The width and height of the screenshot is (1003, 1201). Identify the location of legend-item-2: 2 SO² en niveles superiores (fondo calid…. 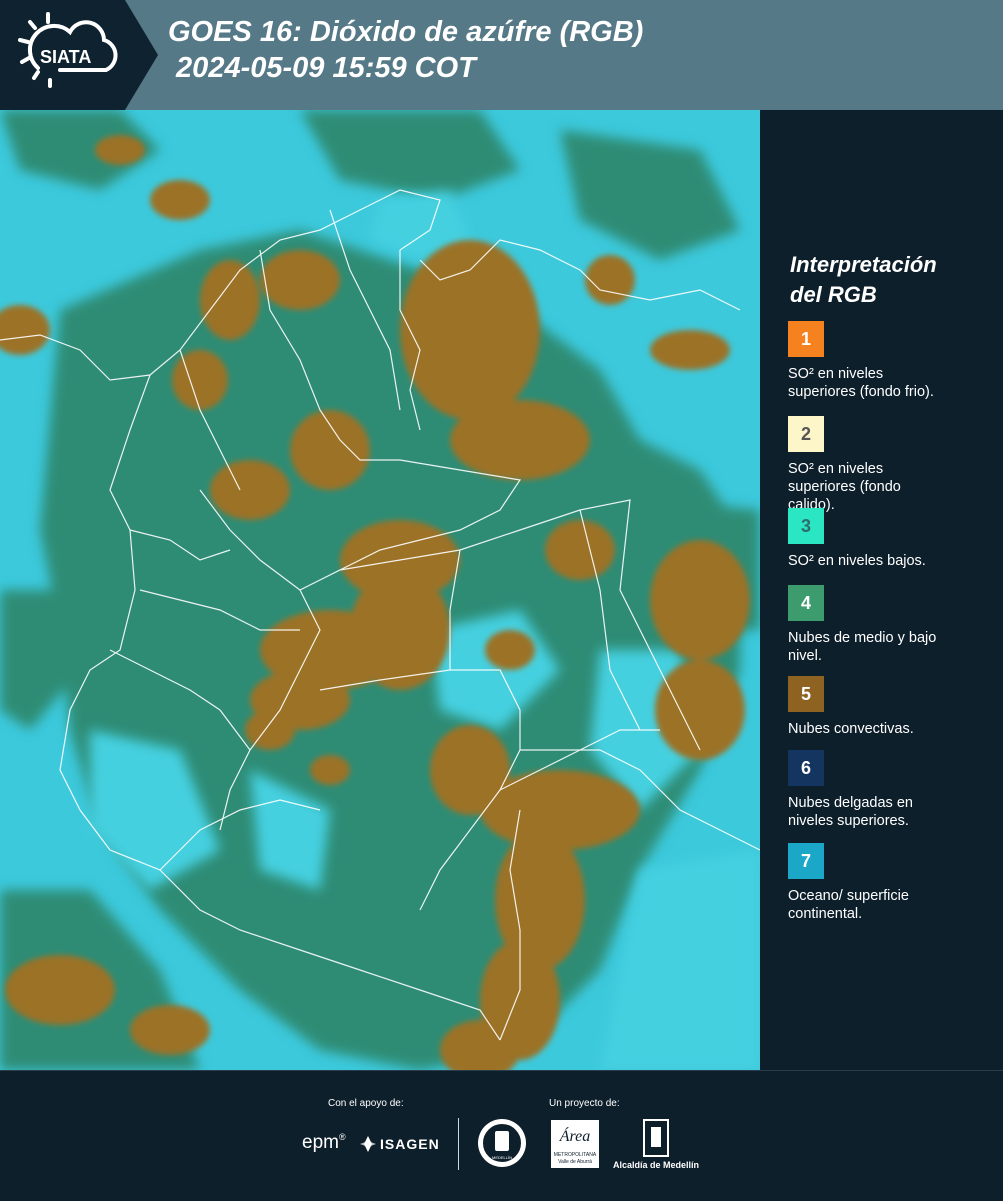
(893, 465).